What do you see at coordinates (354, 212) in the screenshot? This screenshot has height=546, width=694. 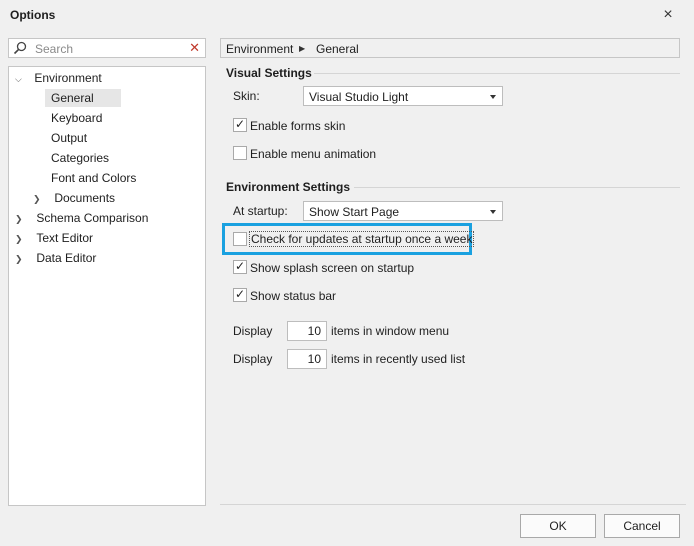 I see `startup-value: Show Start Page` at bounding box center [354, 212].